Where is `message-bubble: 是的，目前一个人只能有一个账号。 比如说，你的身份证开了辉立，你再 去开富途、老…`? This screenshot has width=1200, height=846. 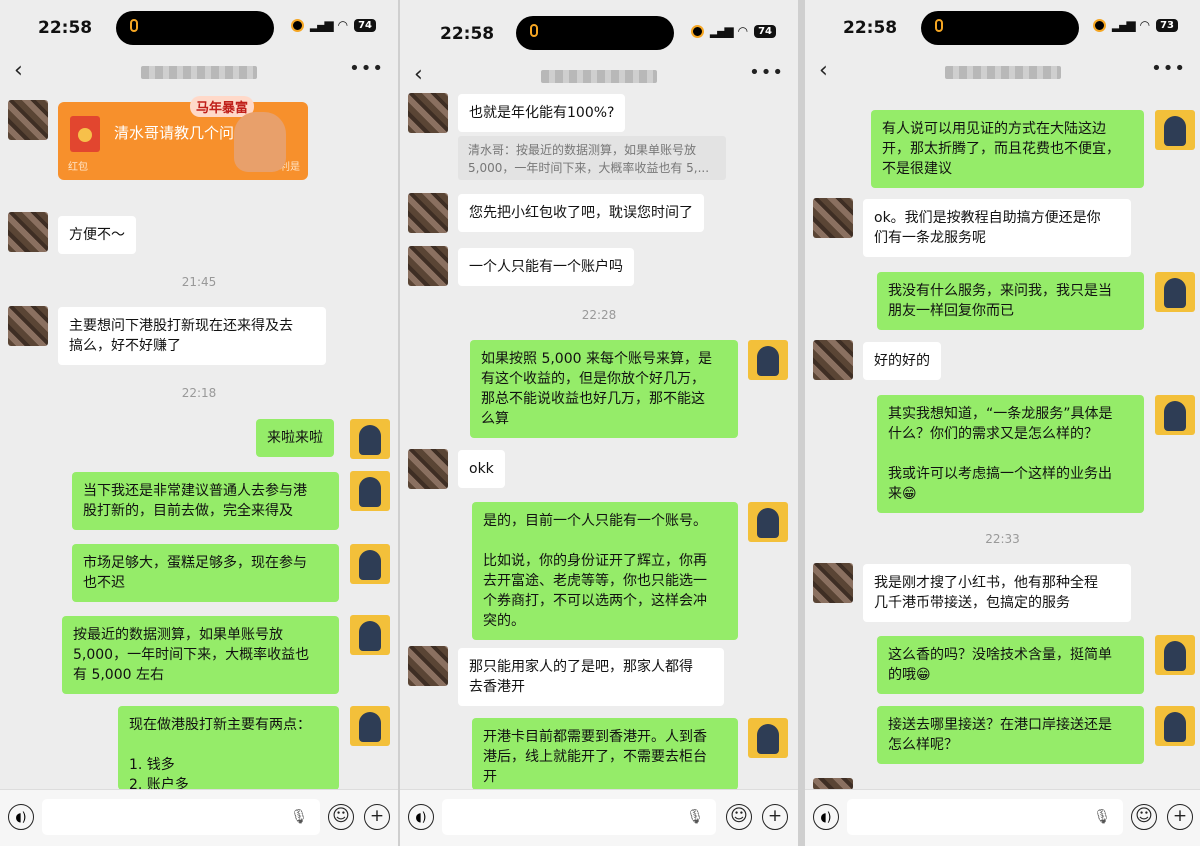 message-bubble: 是的，目前一个人只能有一个账号。 比如说，你的身份证开了辉立，你再 去开富途、老… is located at coordinates (605, 571).